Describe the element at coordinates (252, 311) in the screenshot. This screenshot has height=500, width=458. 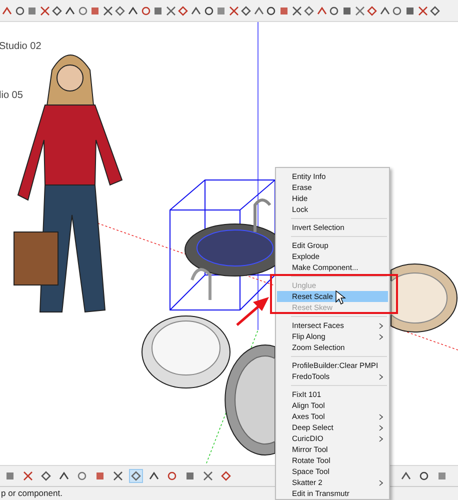
I see `pointer-arrow` at that location.